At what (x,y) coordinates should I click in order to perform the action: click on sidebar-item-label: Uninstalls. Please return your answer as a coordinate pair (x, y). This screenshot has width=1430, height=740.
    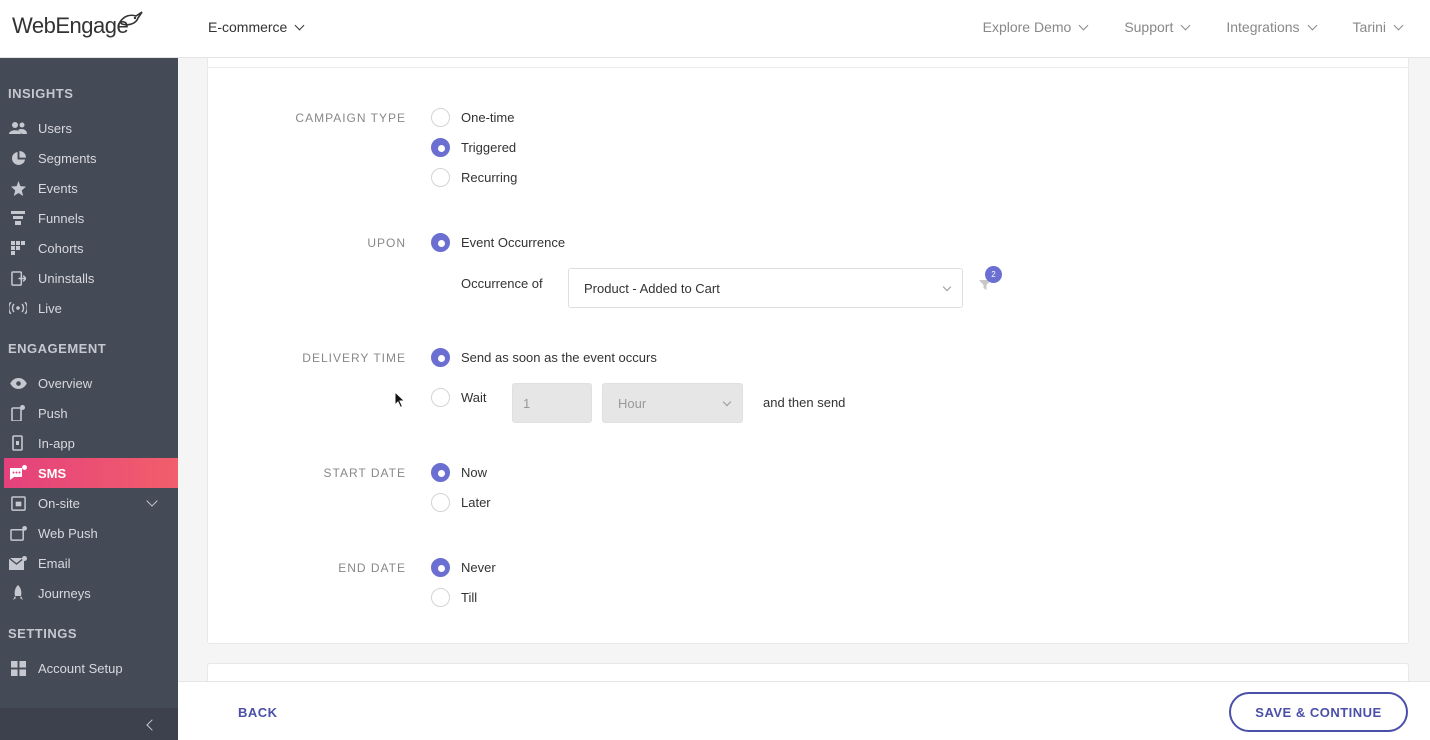
    Looking at the image, I should click on (66, 278).